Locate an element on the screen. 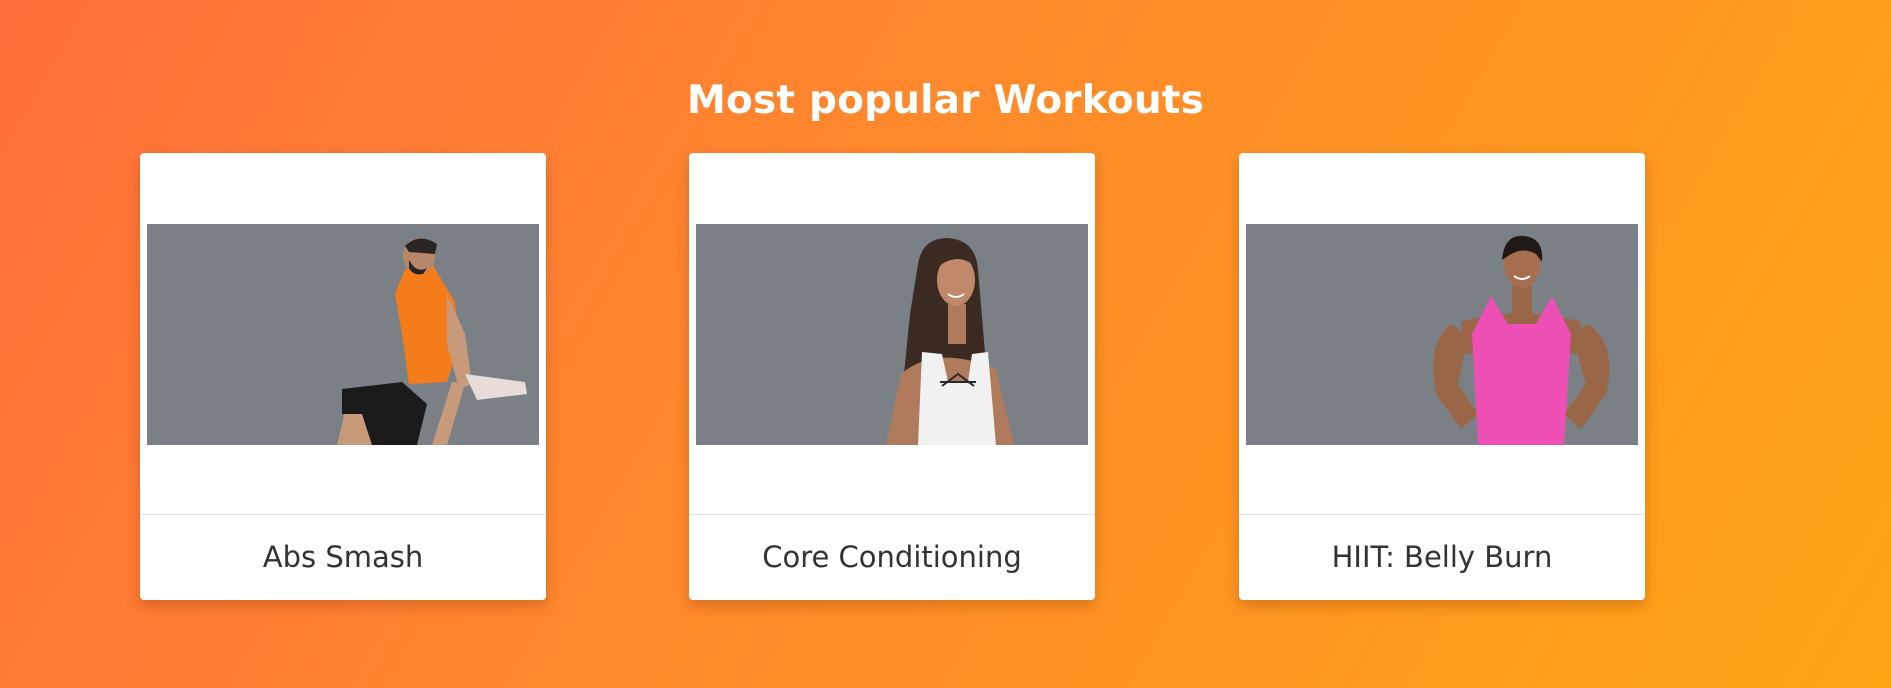 The image size is (1891, 688). card-label: Abs Smash is located at coordinates (343, 557).